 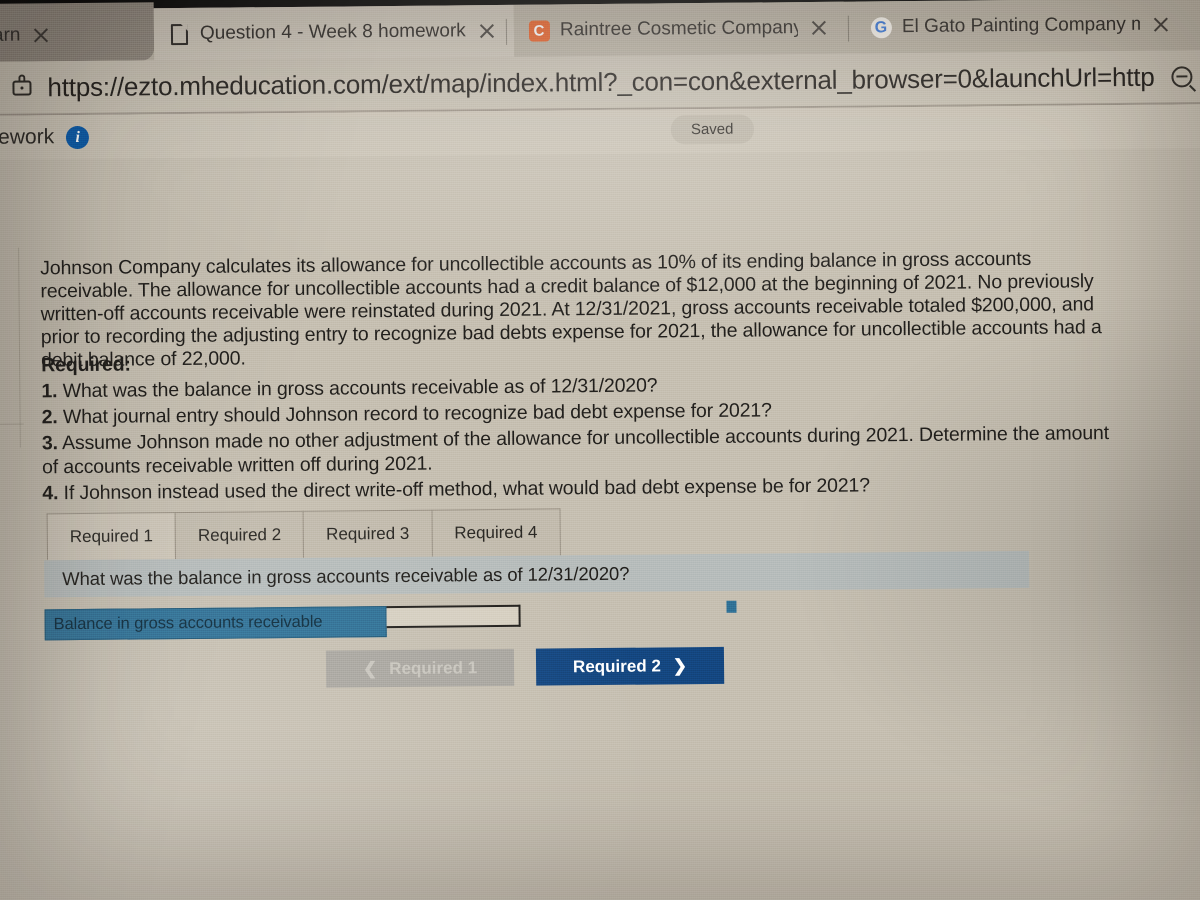 What do you see at coordinates (616, 665) in the screenshot?
I see `next-required-label: Required 2` at bounding box center [616, 665].